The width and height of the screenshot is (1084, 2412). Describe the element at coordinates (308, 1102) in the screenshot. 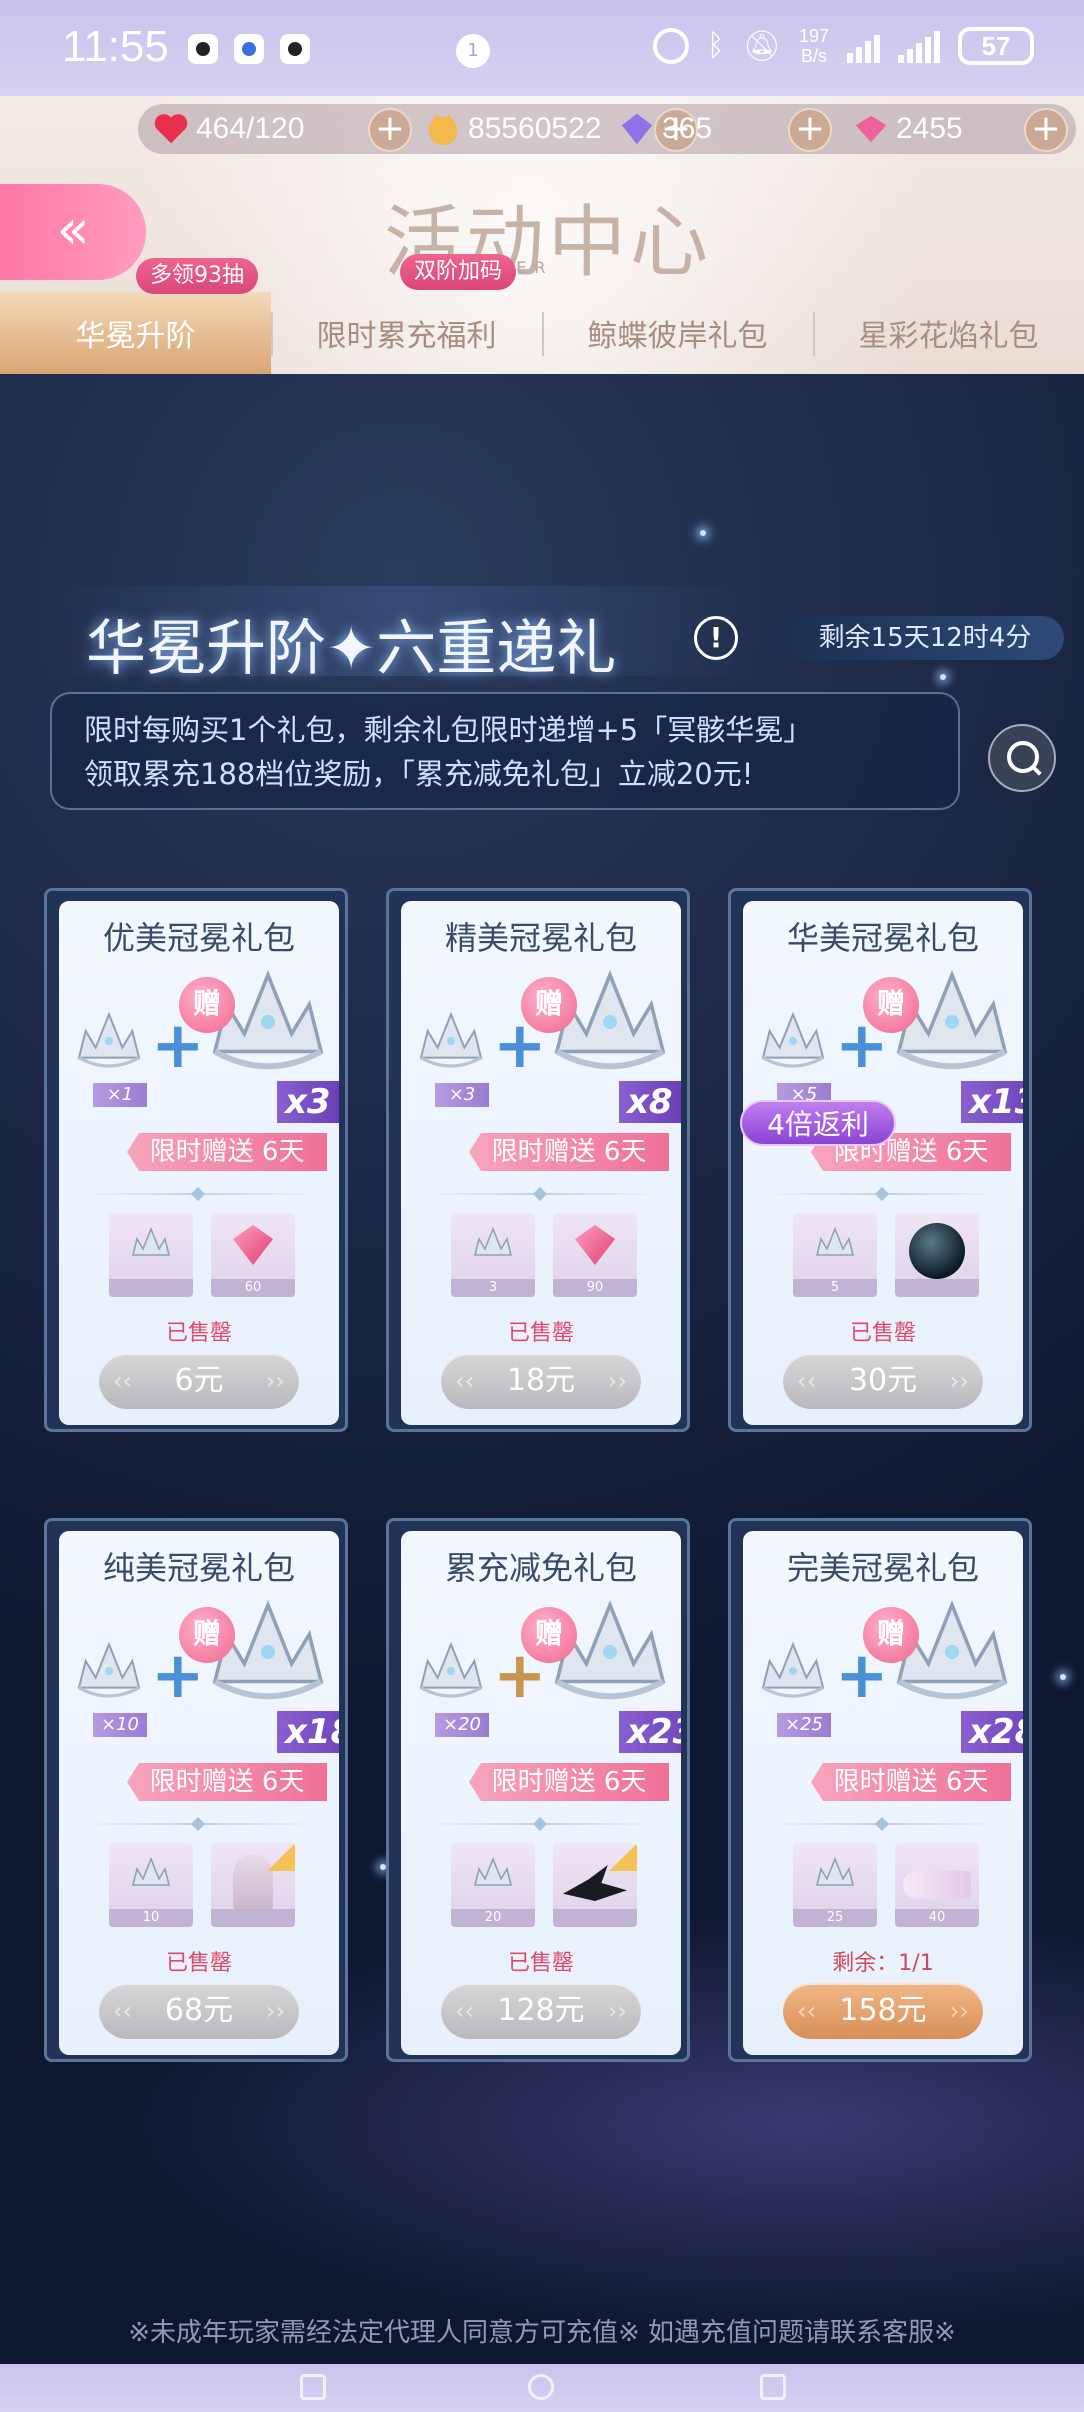

I see `bonus-quantity: x3` at that location.